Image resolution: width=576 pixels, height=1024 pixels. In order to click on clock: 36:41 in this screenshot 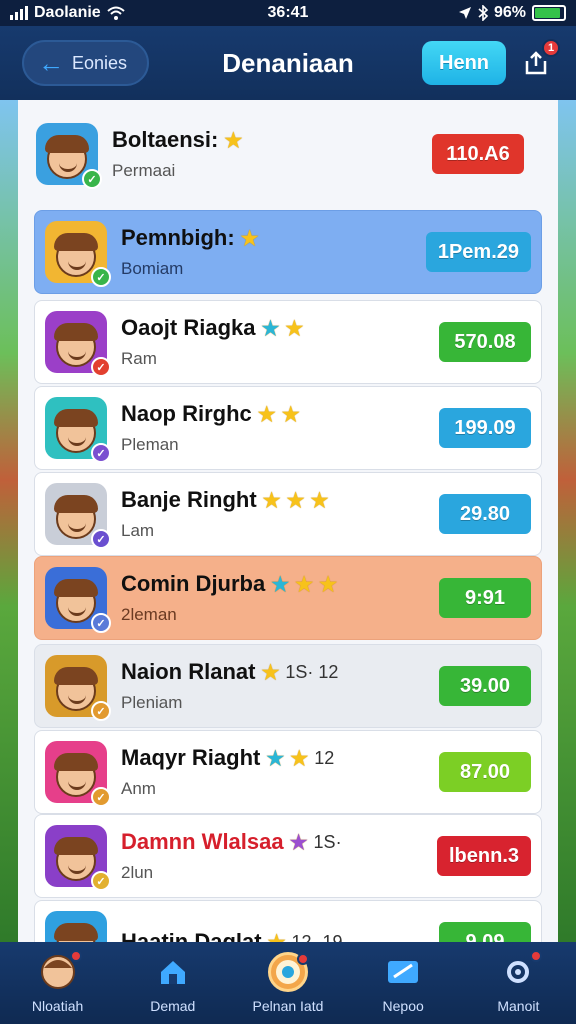, I will do `click(288, 12)`.